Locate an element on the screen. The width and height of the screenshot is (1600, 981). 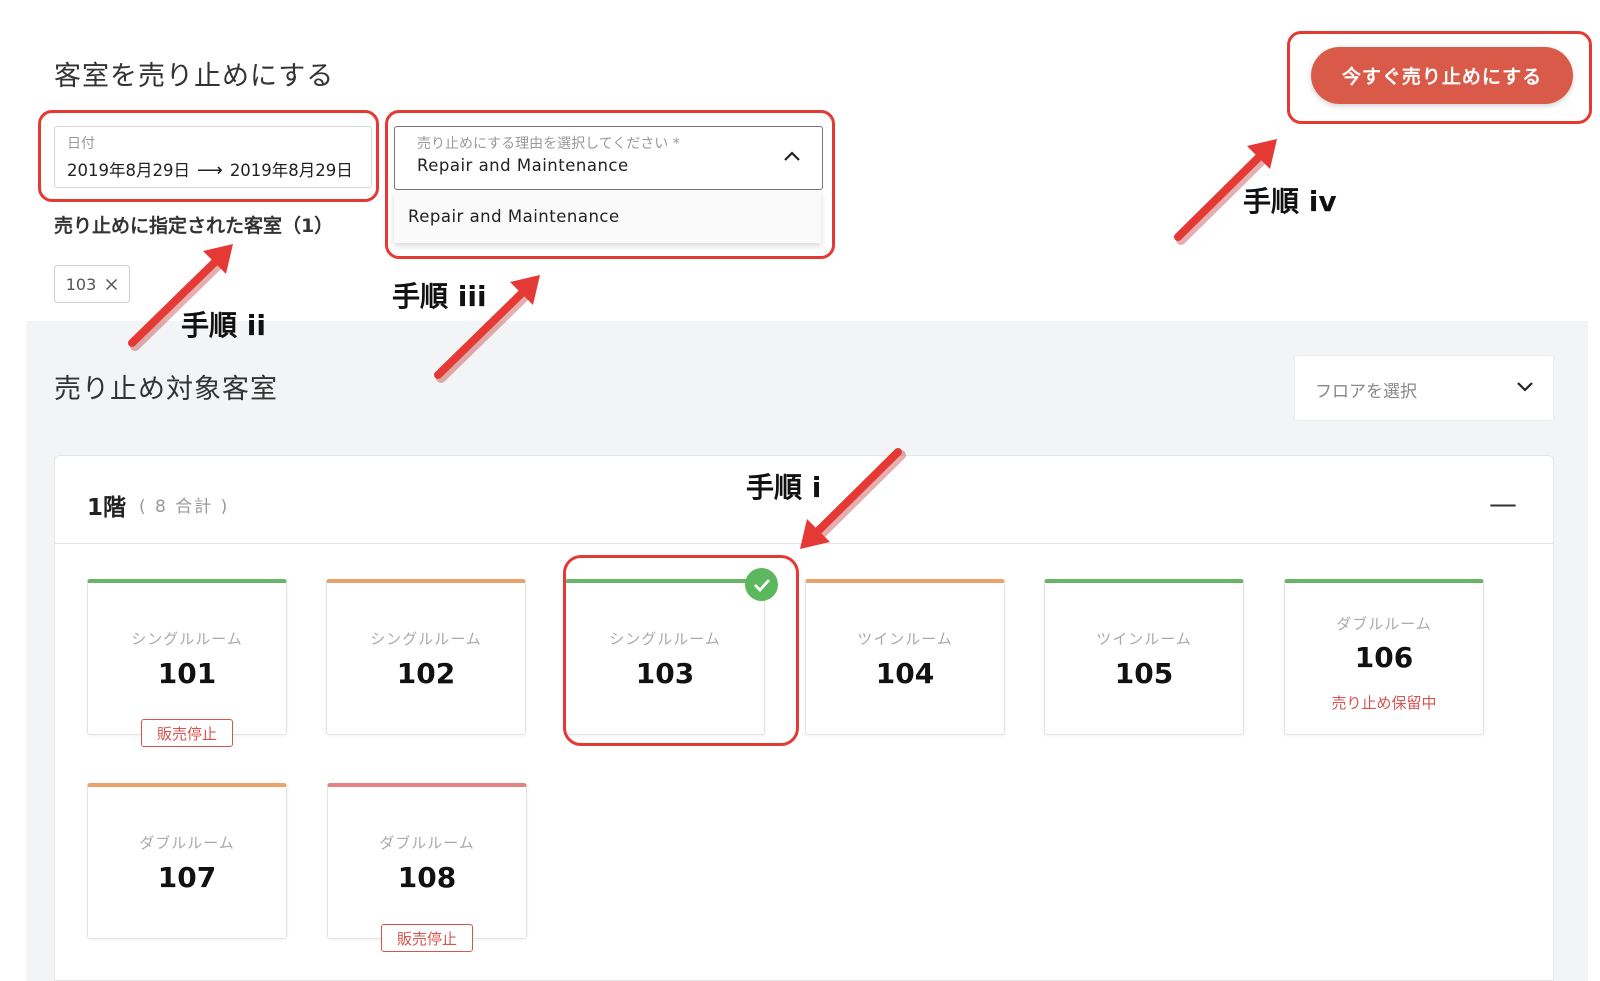
floor-select-placeholder: フロアを選択 is located at coordinates (1366, 392).